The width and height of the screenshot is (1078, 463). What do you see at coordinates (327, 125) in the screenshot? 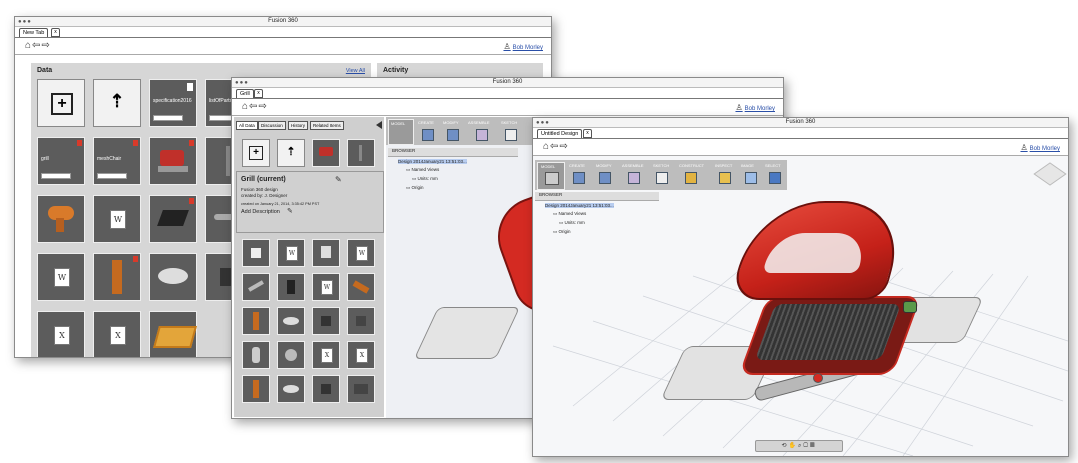
I see `subtab-related-items: Related Items` at bounding box center [327, 125].